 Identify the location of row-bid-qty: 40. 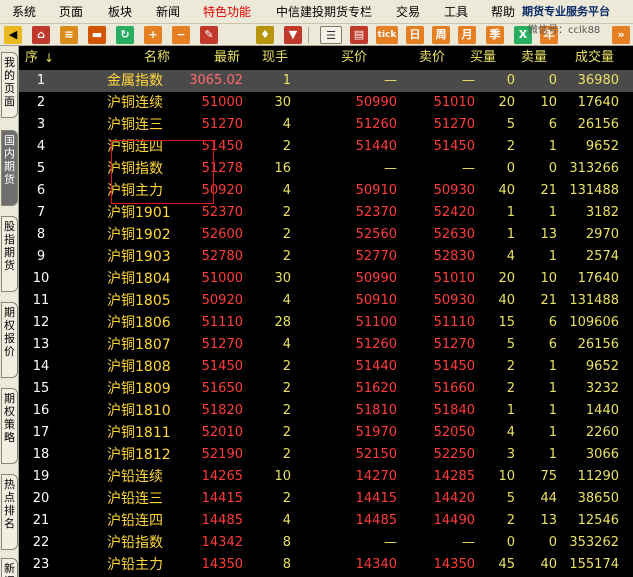
(506, 300).